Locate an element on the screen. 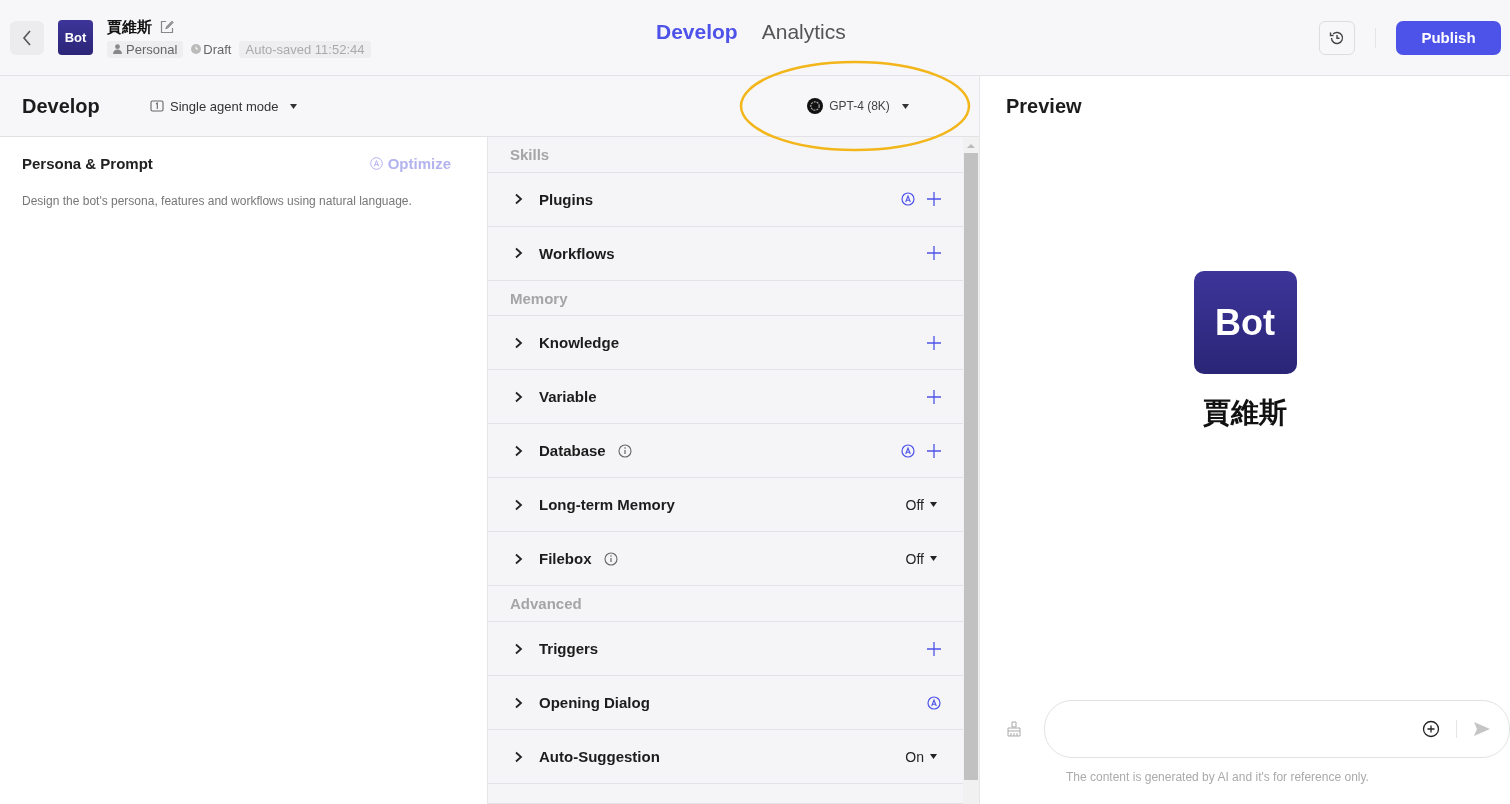  skill-row: Triggers is located at coordinates (725, 649).